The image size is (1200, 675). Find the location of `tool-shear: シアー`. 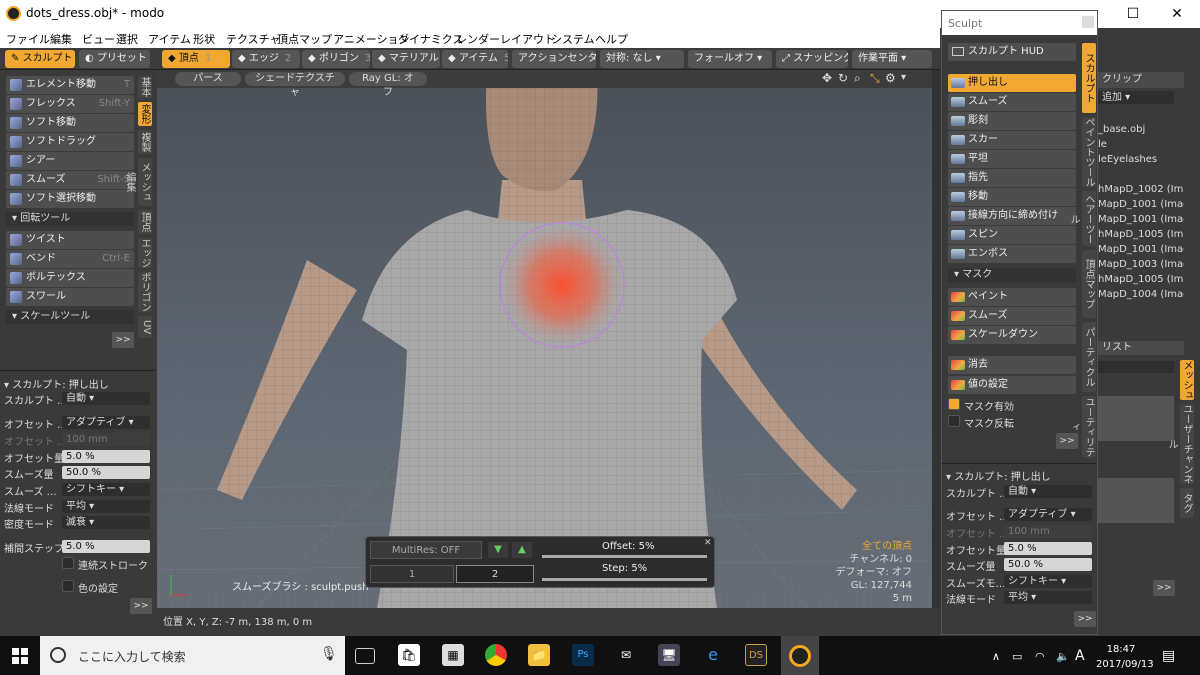

tool-shear: シアー is located at coordinates (70, 161).